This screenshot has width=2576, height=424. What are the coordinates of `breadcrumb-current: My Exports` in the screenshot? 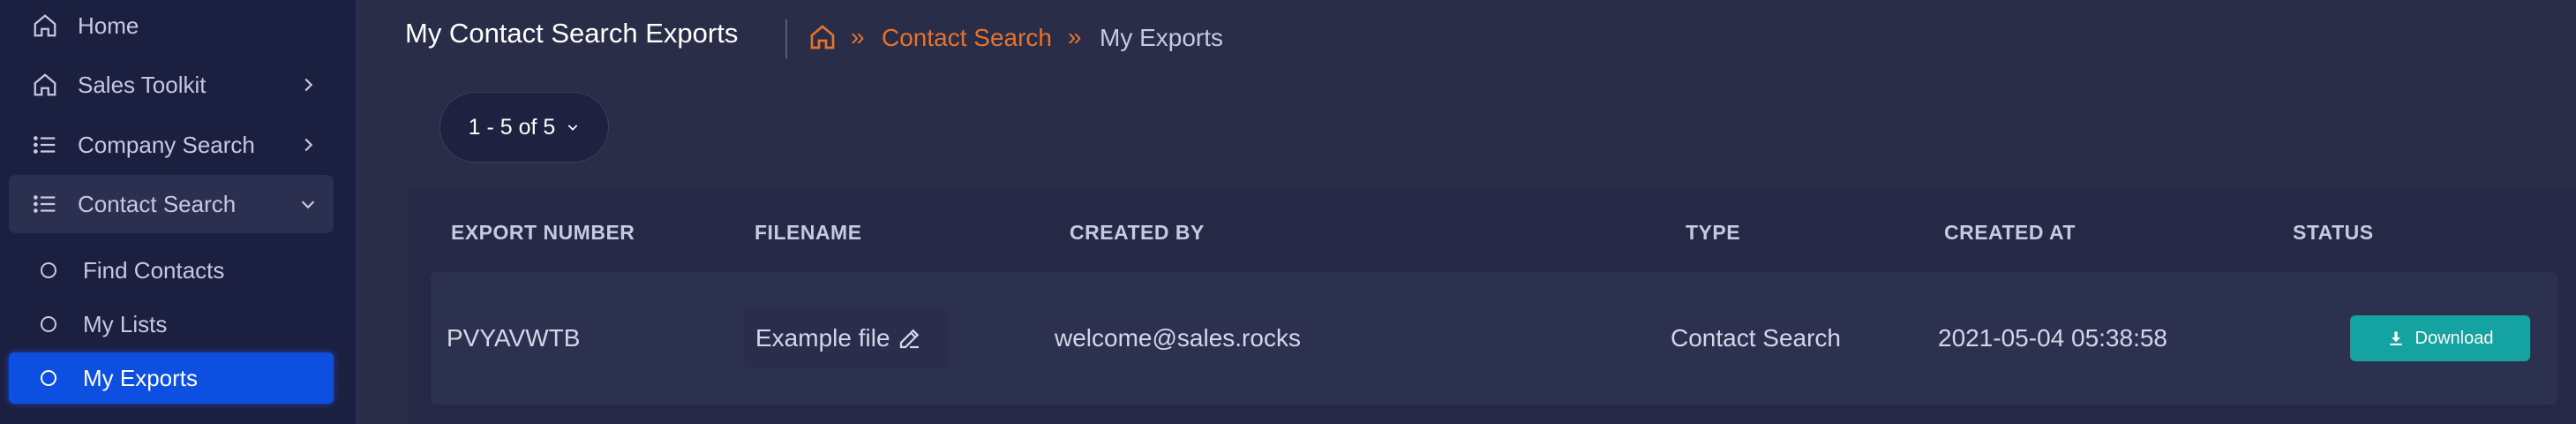 It's located at (1162, 37).